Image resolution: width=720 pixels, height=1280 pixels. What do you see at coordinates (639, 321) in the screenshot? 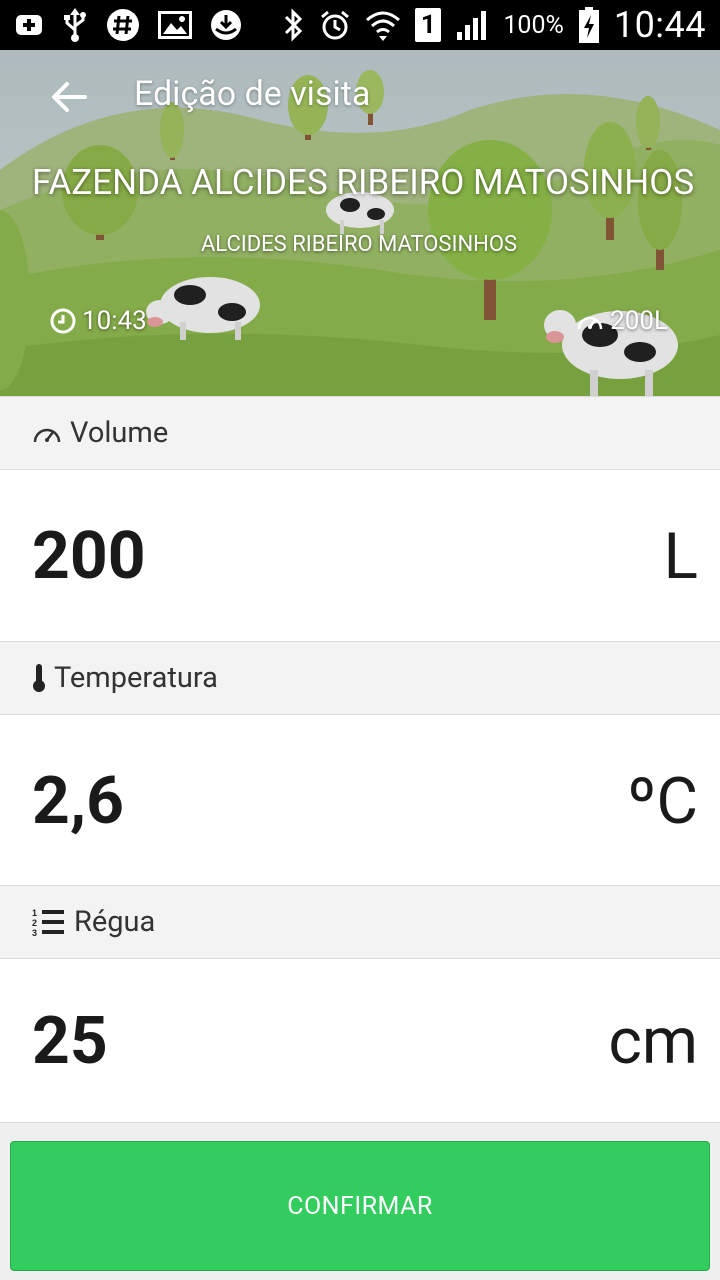
I see `visit-volume-value: 200L` at bounding box center [639, 321].